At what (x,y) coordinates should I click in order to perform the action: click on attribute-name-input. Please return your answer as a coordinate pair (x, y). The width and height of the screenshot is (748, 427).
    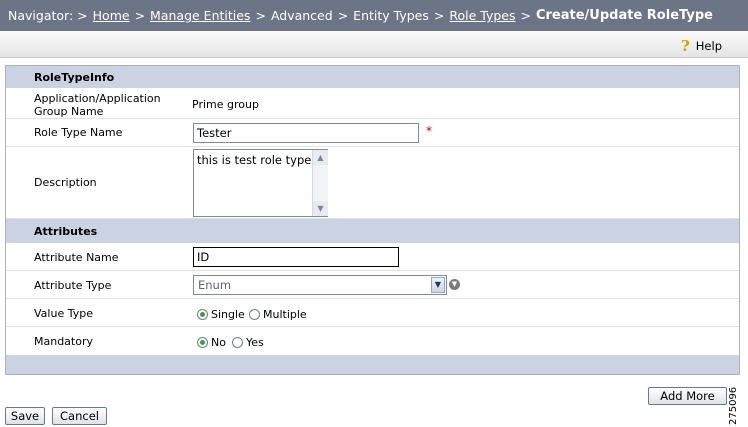
    Looking at the image, I should click on (296, 257).